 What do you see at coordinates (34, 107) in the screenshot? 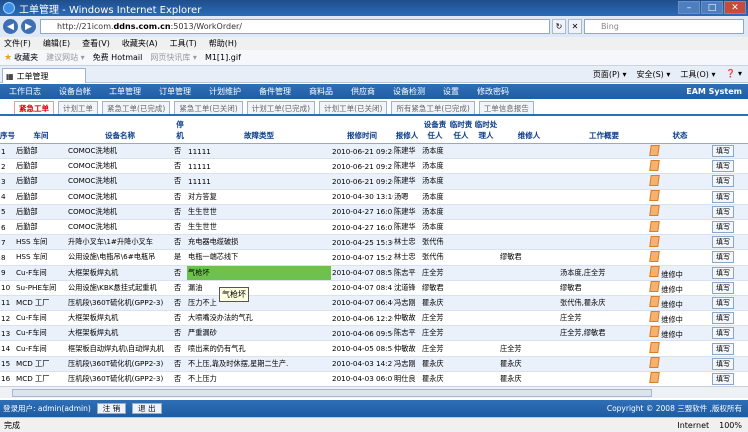
I see `tab-urgent: 紧急工单` at bounding box center [34, 107].